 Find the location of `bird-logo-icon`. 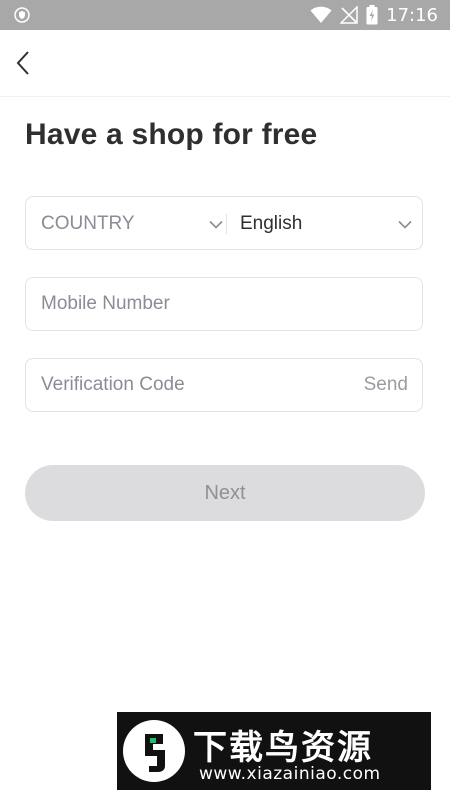

bird-logo-icon is located at coordinates (154, 751).